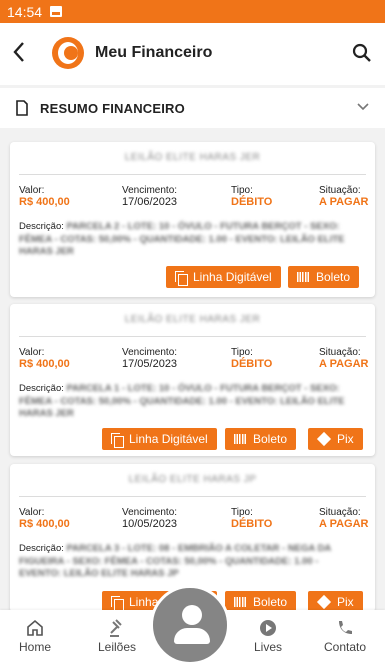 The image size is (385, 662). I want to click on vencimento-value: 17/06/2023, so click(150, 202).